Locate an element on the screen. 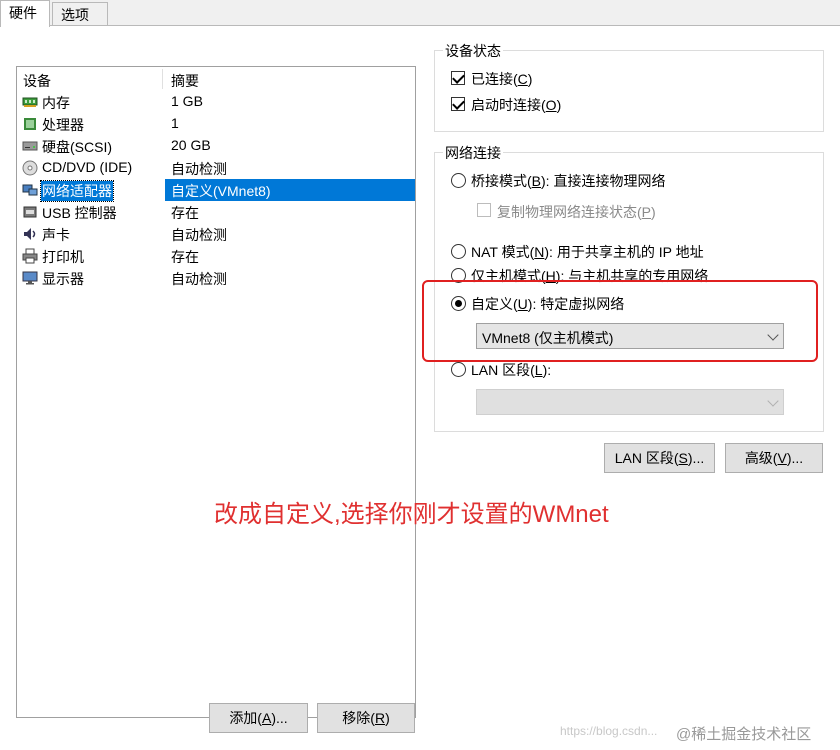 This screenshot has height=750, width=840. device-summary: 1 GB is located at coordinates (187, 101).